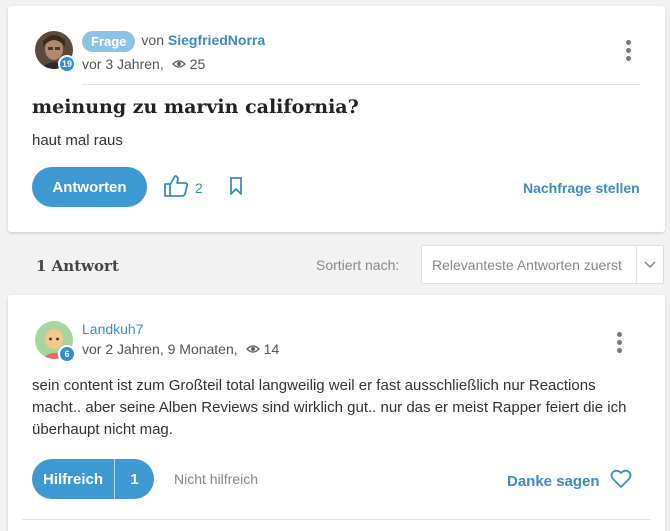 The width and height of the screenshot is (670, 531). Describe the element at coordinates (199, 187) in the screenshot. I see `like-count: 2` at that location.